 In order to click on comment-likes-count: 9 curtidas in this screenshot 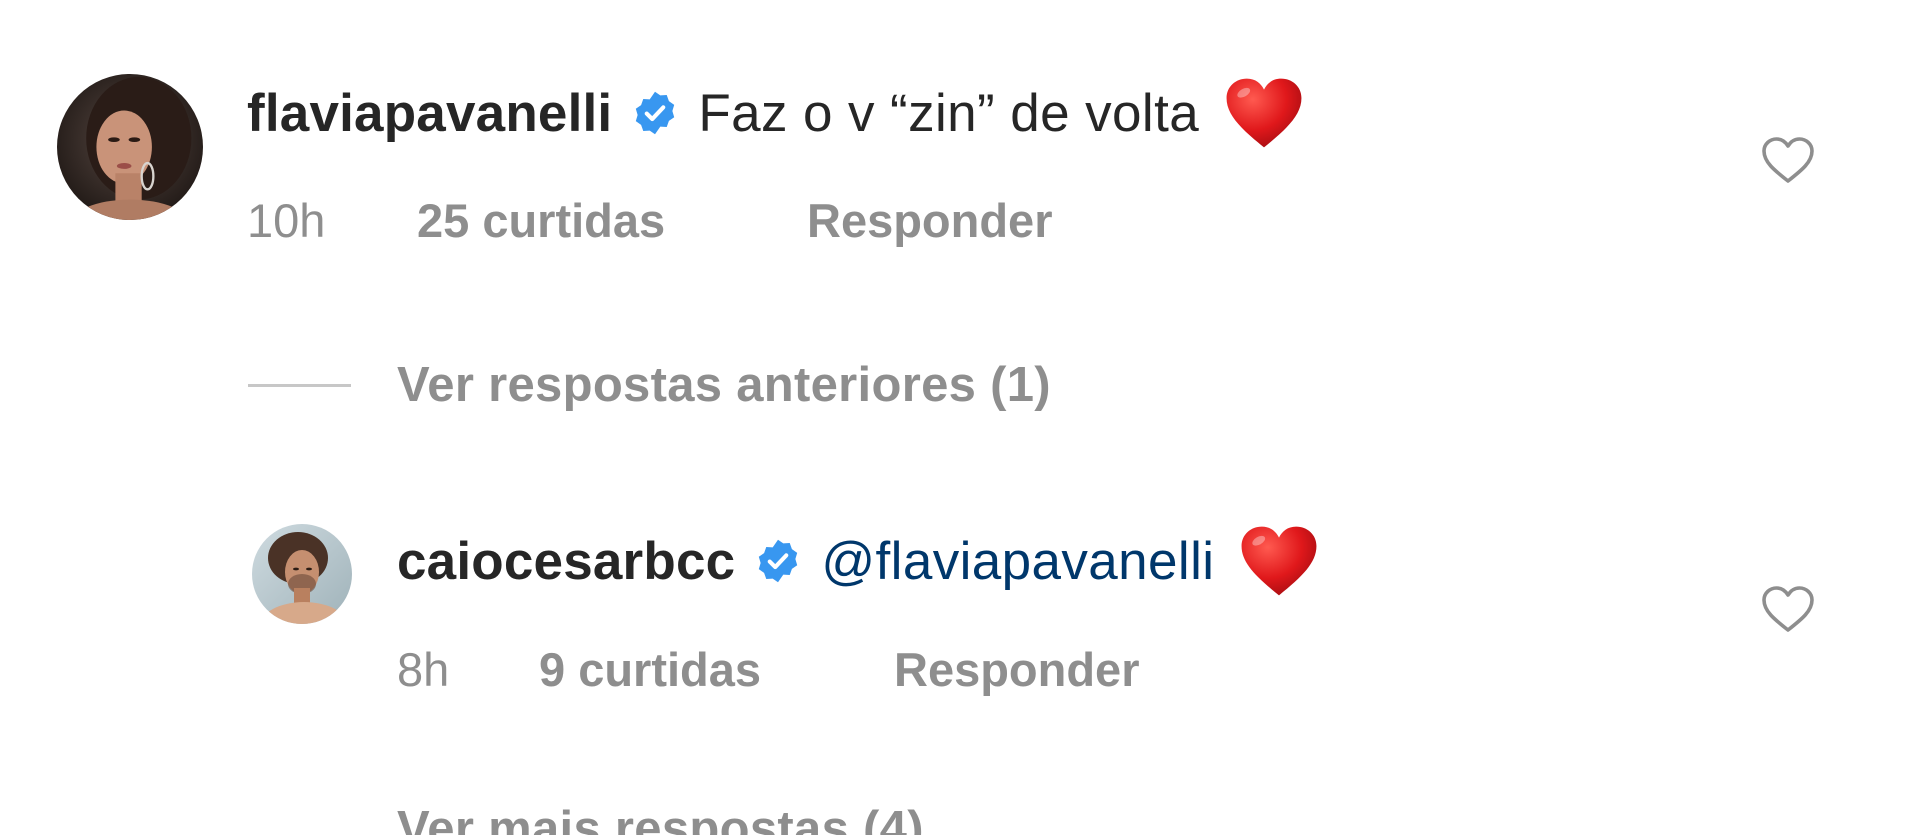, I will do `click(650, 669)`.